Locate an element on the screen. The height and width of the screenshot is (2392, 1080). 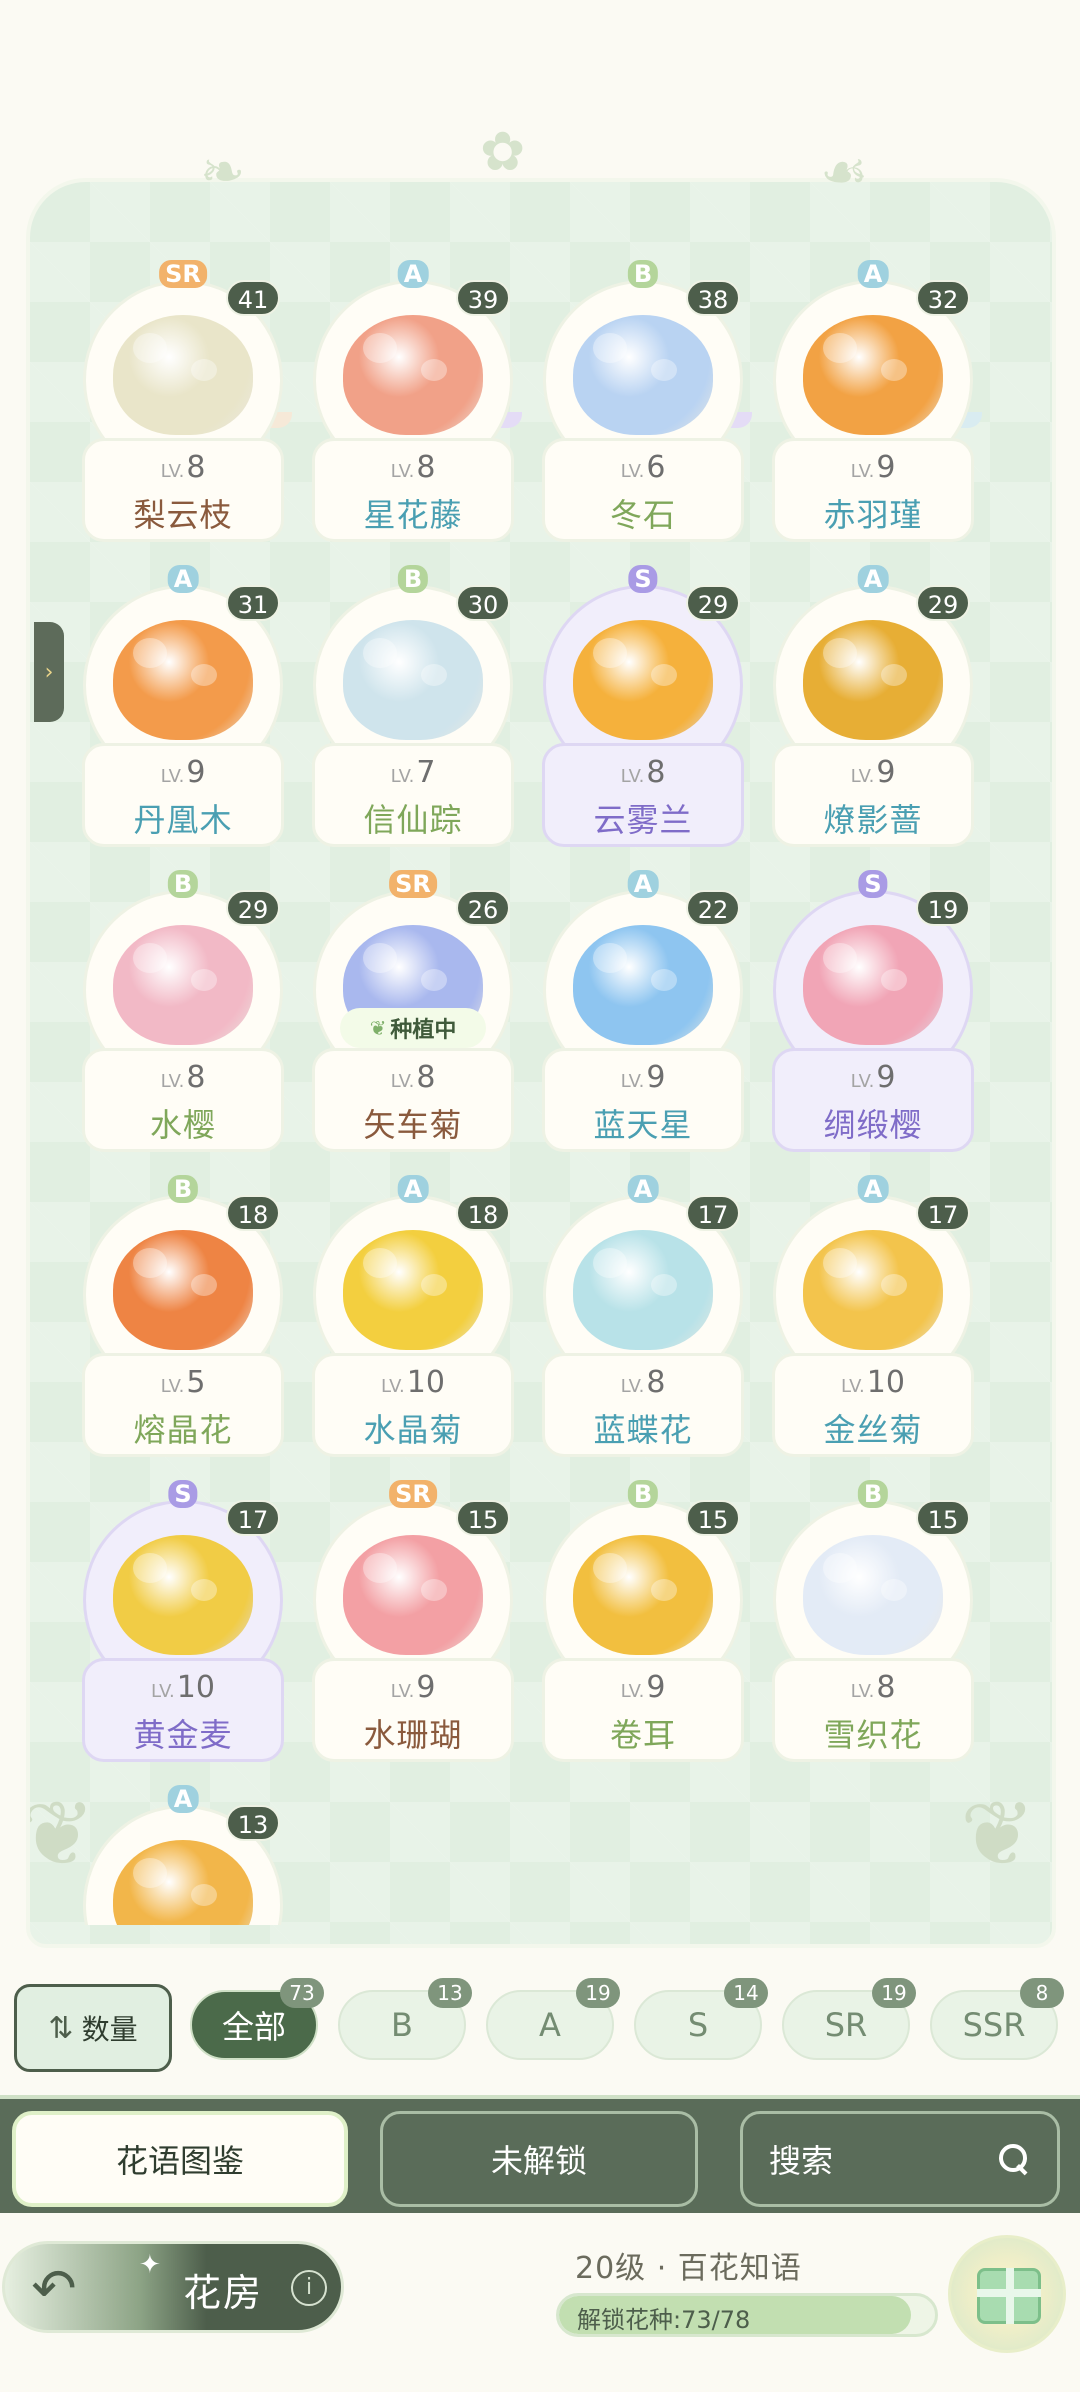
tab-locked: 未解锁 is located at coordinates (539, 2159).